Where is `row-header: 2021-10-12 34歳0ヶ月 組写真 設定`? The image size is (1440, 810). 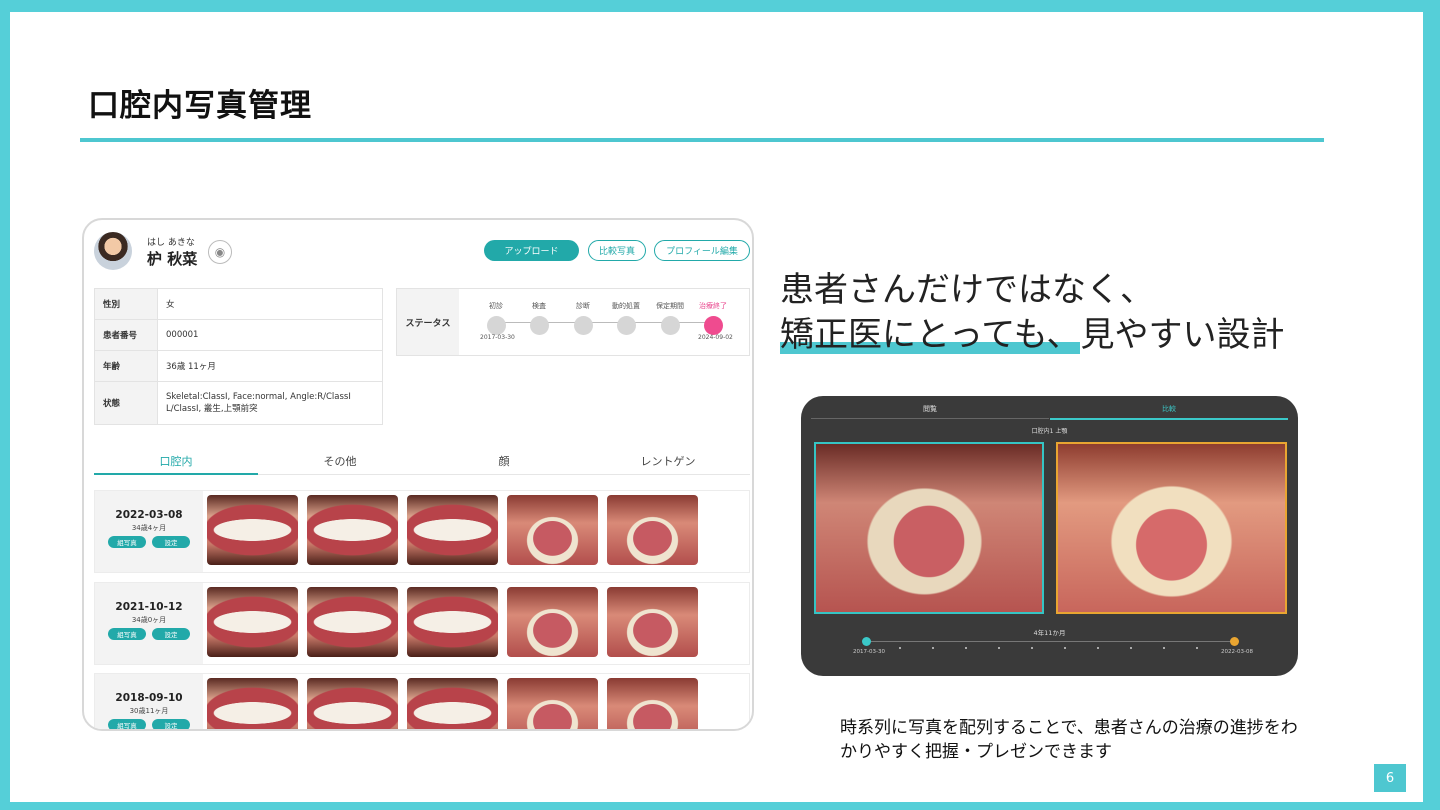
row-header: 2021-10-12 34歳0ヶ月 組写真 設定 is located at coordinates (149, 623).